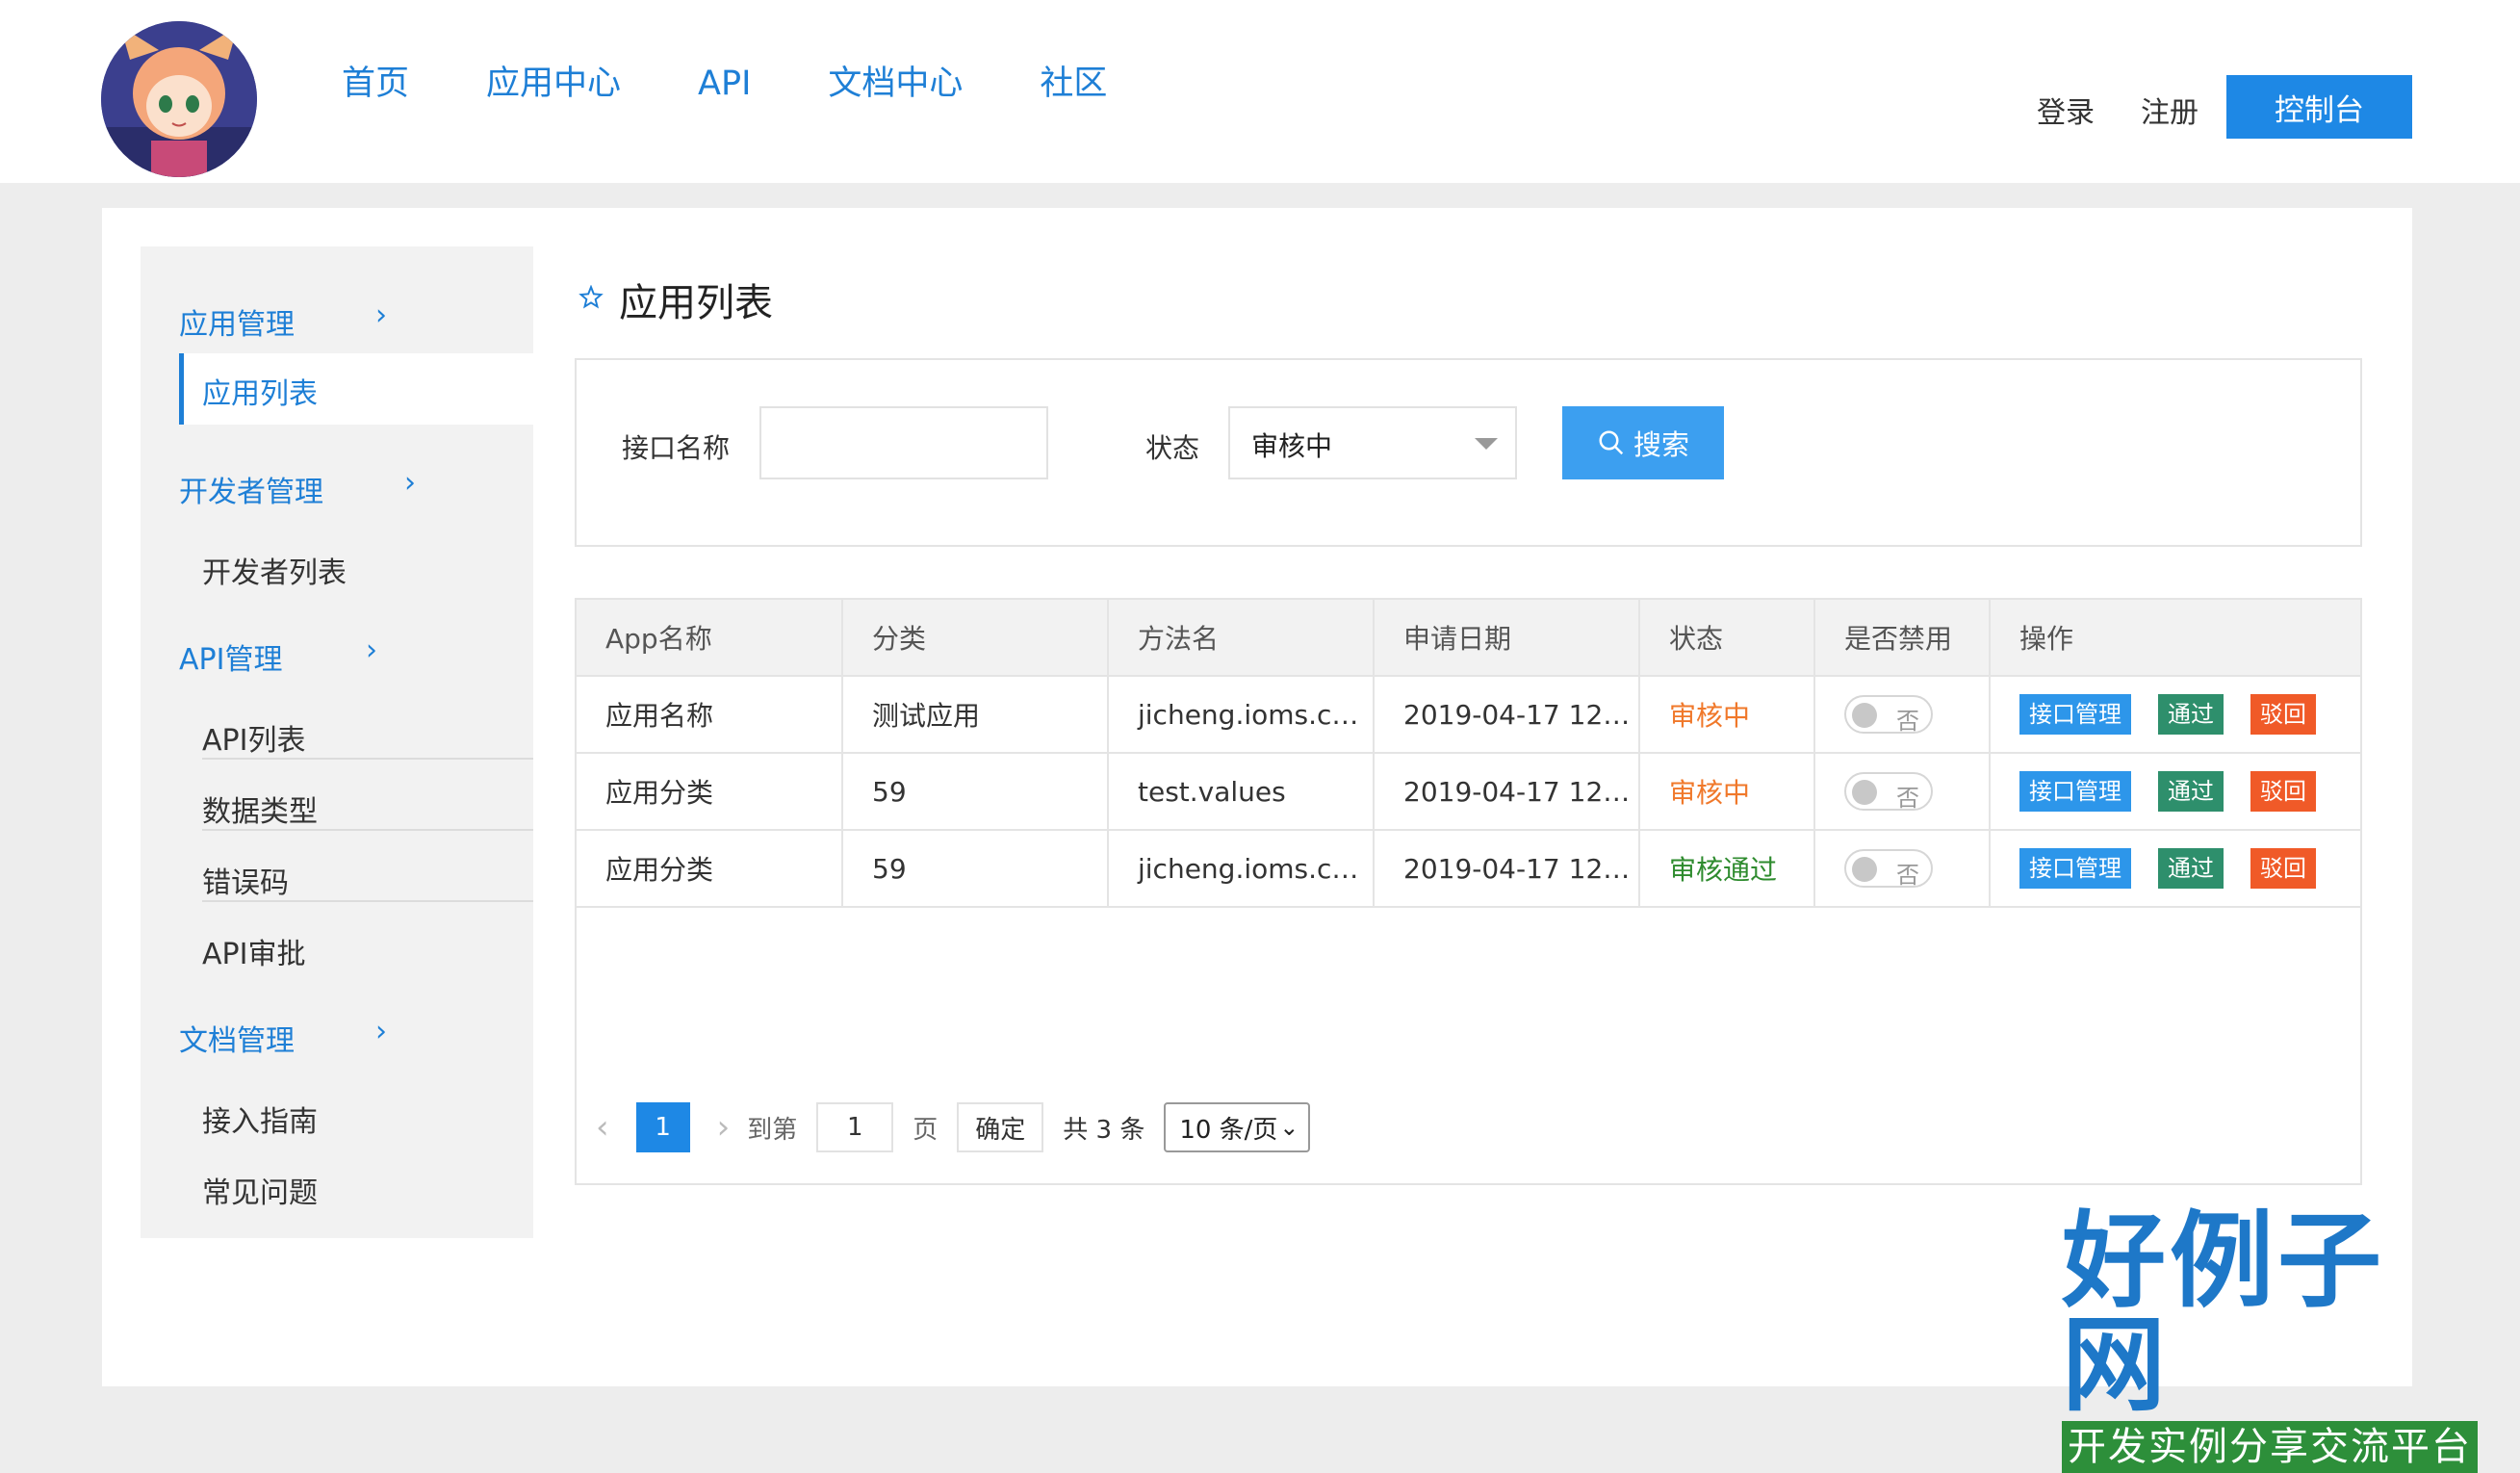  Describe the element at coordinates (1611, 443) in the screenshot. I see `search-icon` at that location.